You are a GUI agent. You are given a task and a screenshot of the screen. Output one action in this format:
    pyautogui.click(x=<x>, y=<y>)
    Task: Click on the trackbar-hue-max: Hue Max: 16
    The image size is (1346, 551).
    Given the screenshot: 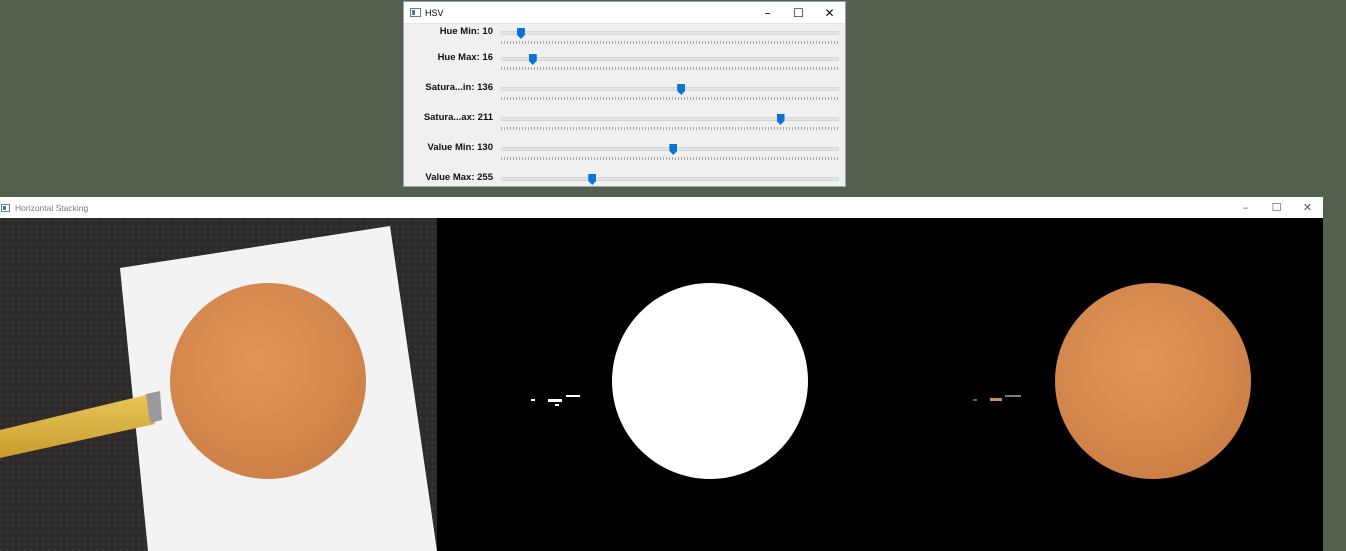 What is the action you would take?
    pyautogui.click(x=624, y=63)
    